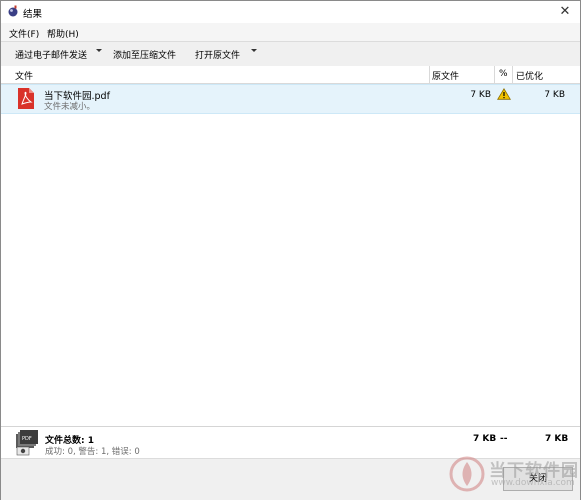 This screenshot has width=581, height=500. What do you see at coordinates (254, 50) in the screenshot?
I see `open-original-dropdown-icon` at bounding box center [254, 50].